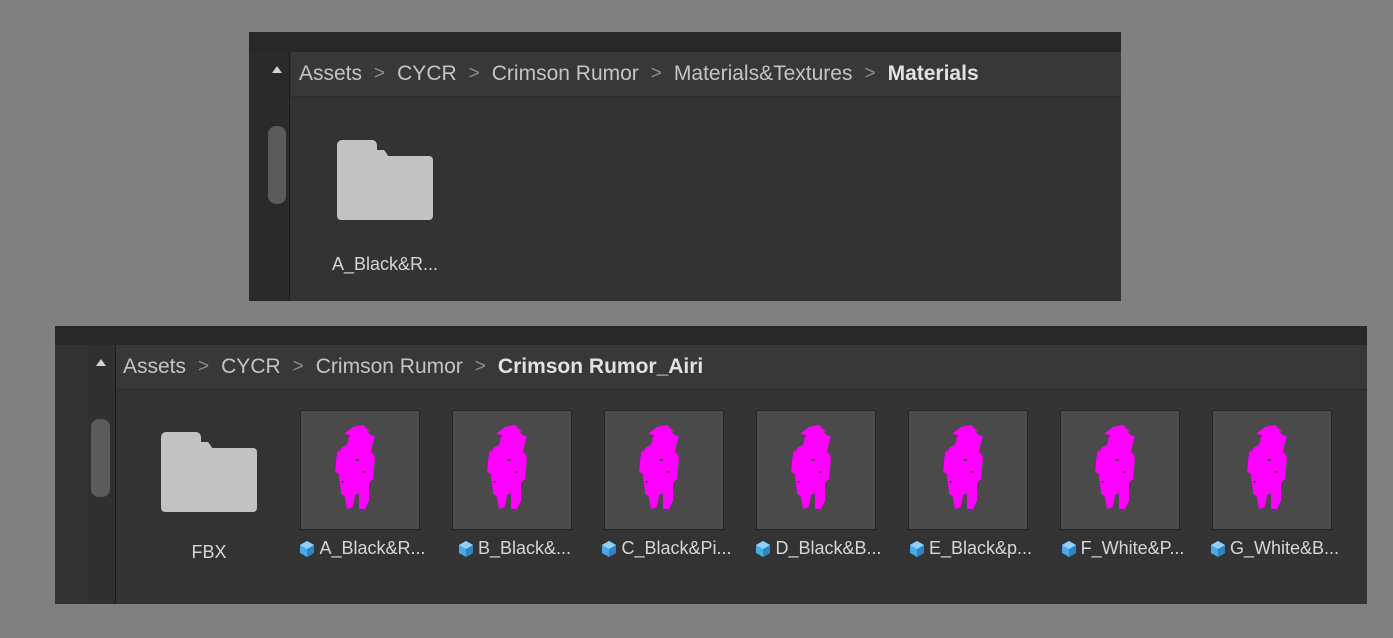 This screenshot has width=1393, height=638. I want to click on breadcrumb-current-materials: Materials, so click(933, 74).